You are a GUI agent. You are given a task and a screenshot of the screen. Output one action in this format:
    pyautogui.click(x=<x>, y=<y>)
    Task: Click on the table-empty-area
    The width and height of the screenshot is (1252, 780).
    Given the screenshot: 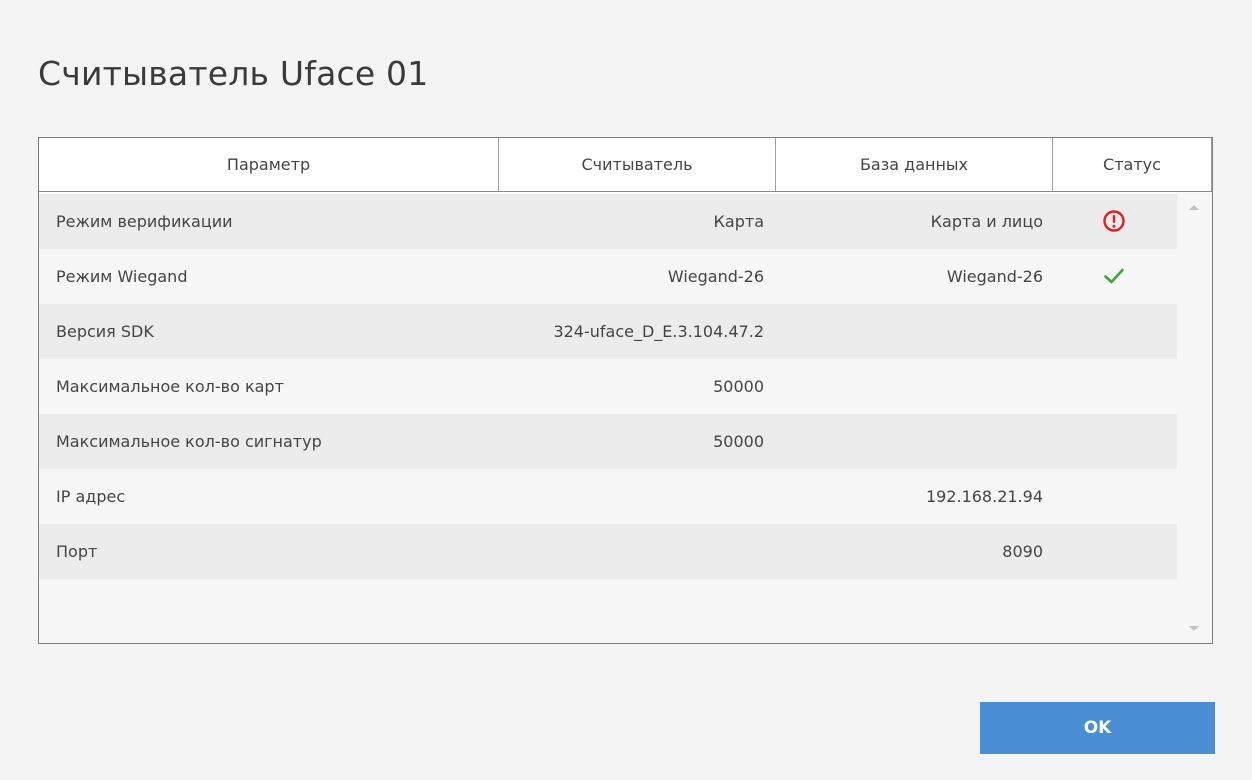 What is the action you would take?
    pyautogui.click(x=608, y=611)
    